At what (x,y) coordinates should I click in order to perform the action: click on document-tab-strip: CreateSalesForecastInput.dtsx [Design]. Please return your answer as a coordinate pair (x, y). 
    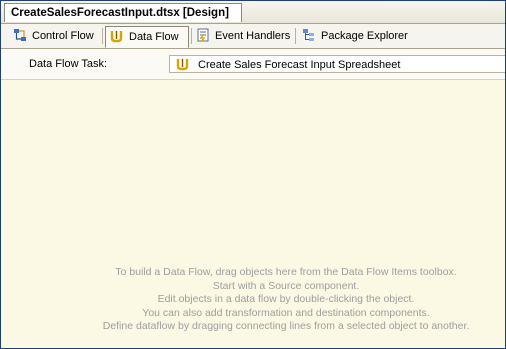
    Looking at the image, I should click on (253, 12).